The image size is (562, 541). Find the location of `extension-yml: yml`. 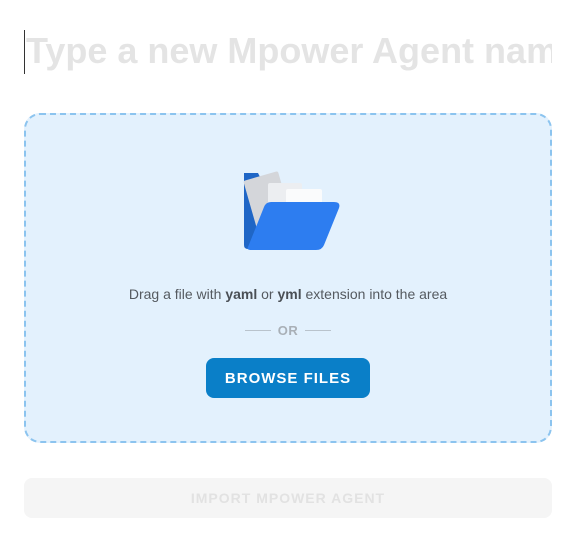

extension-yml: yml is located at coordinates (289, 294).